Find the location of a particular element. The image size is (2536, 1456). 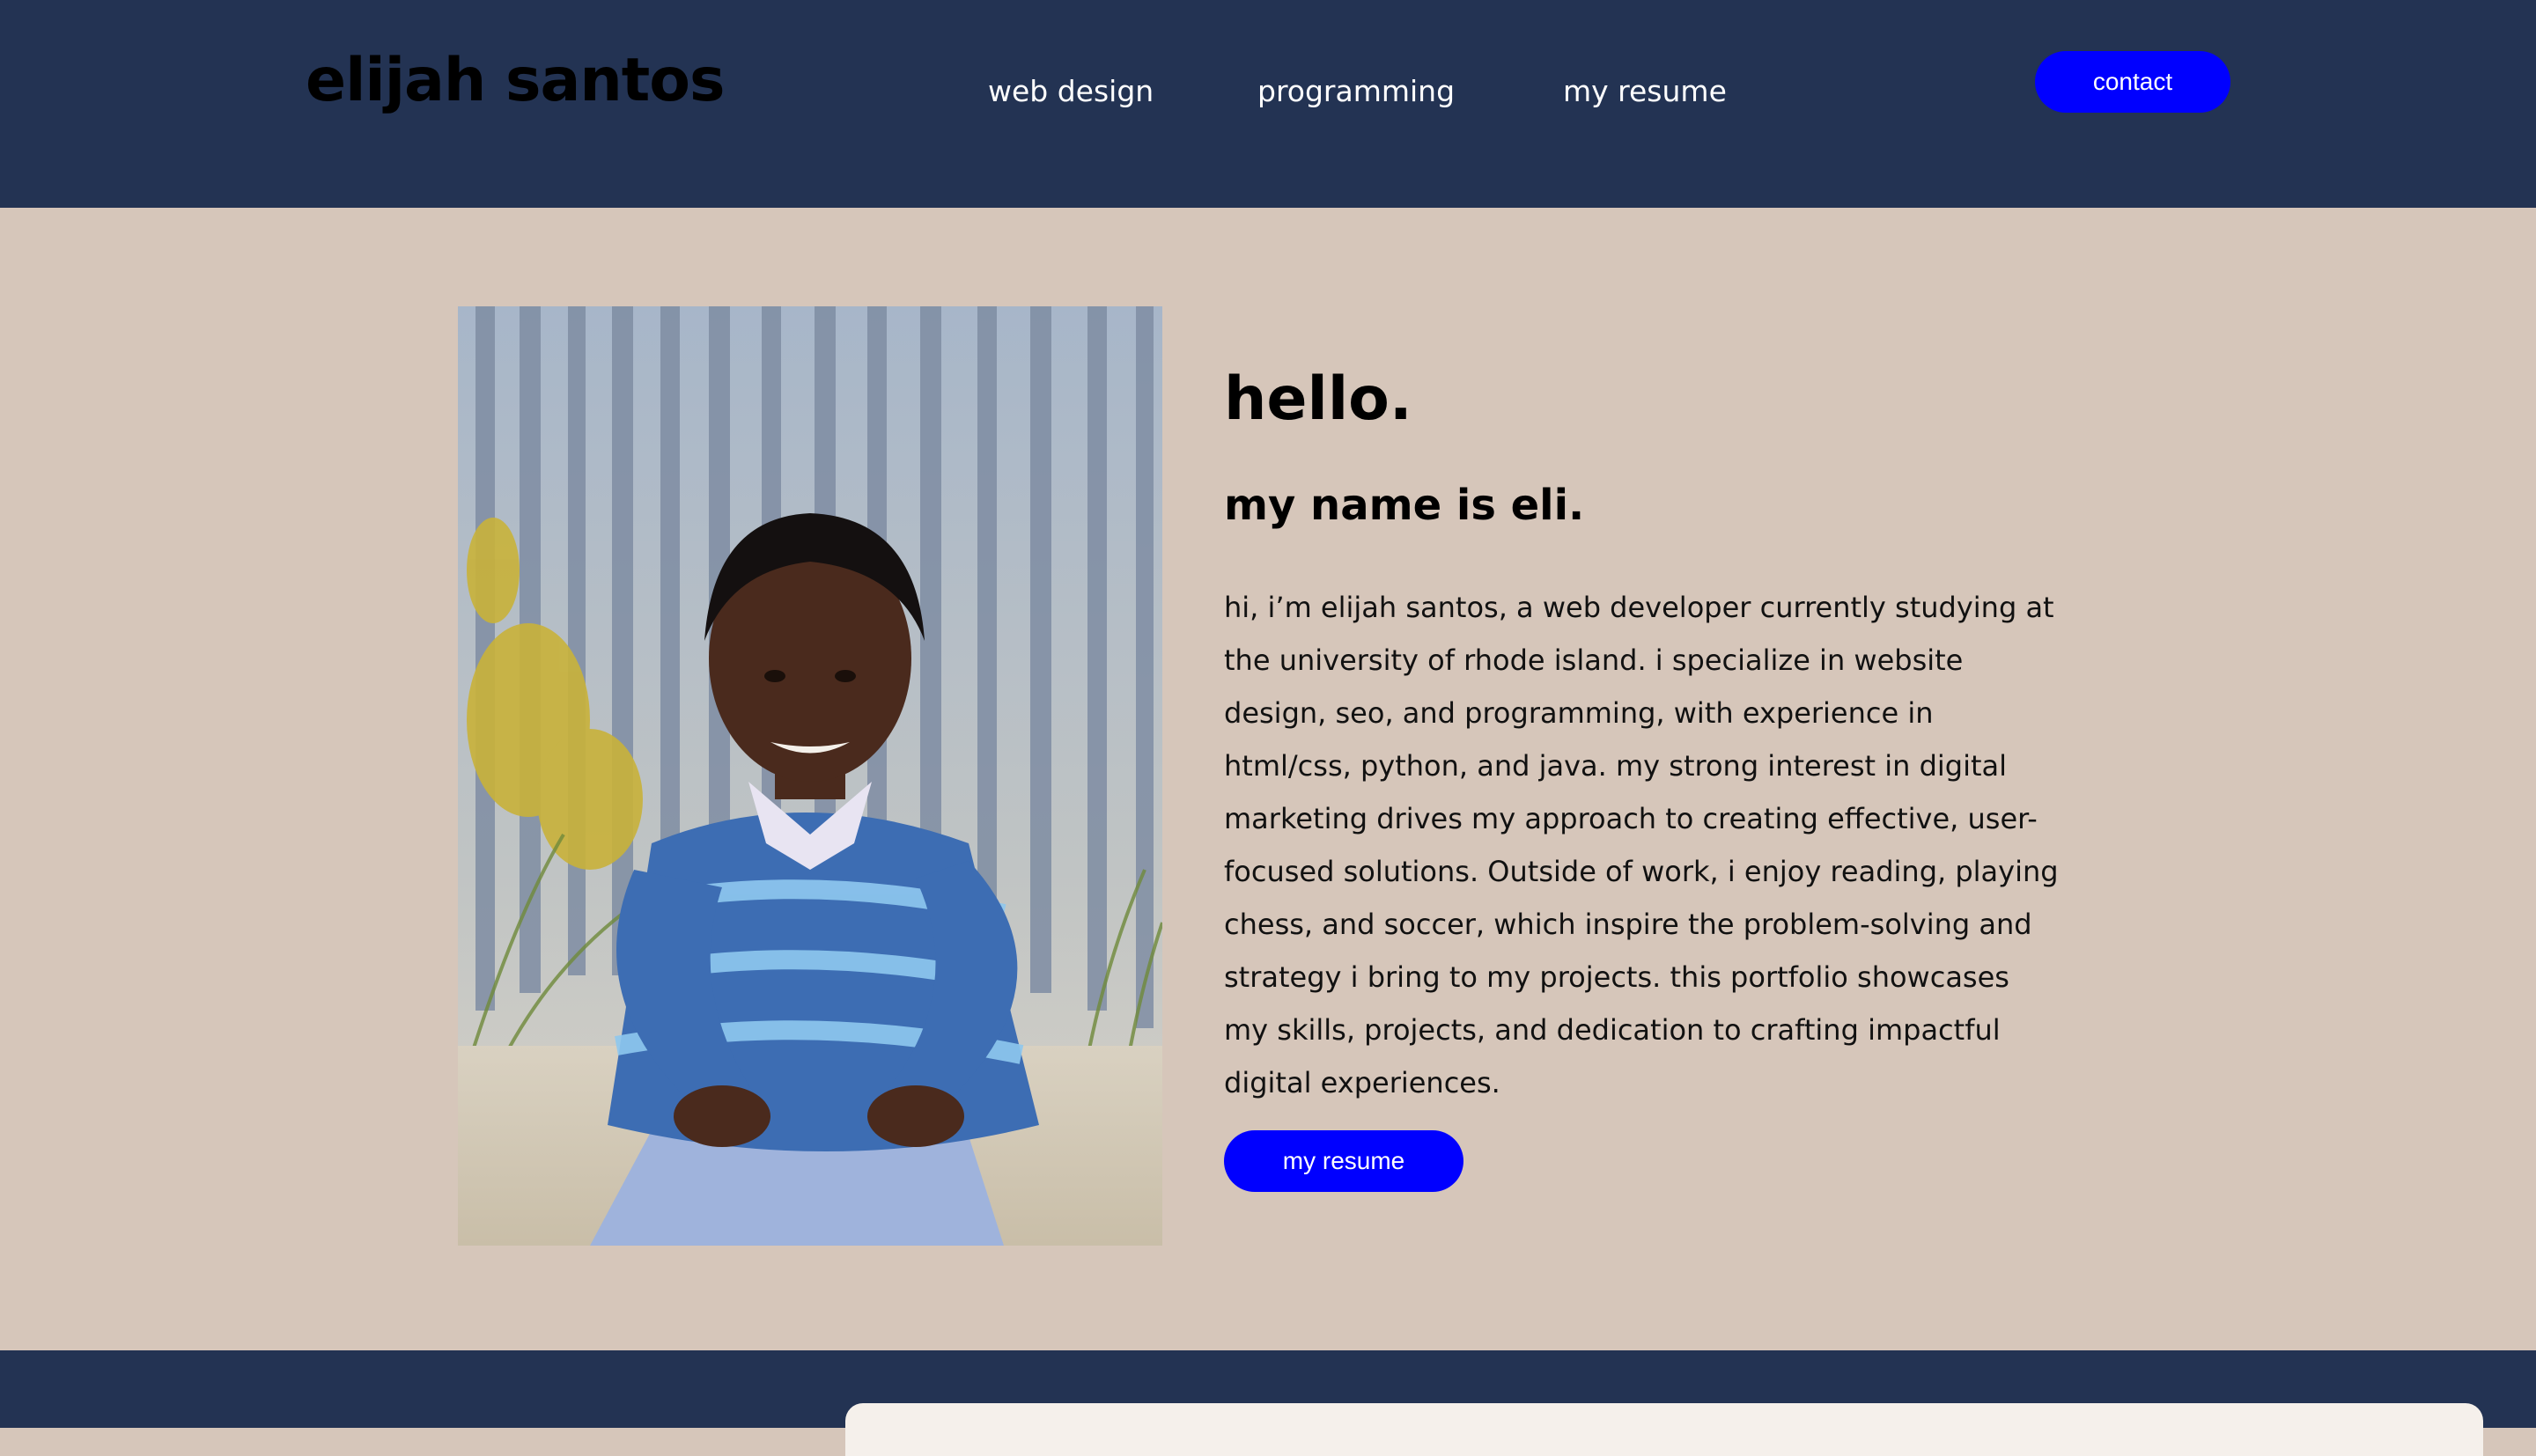

nav-link-programming: programming is located at coordinates (1356, 91).